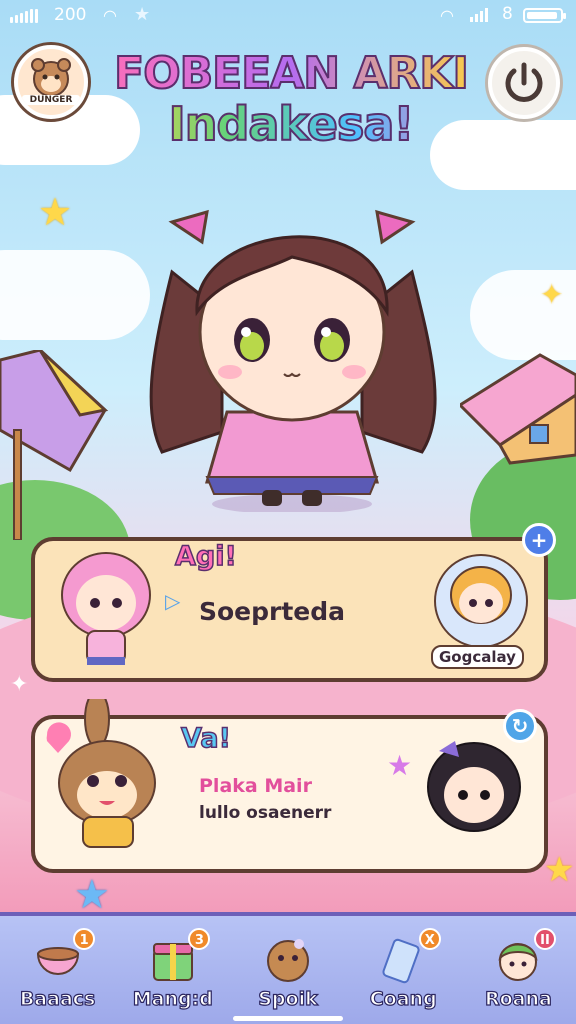  I want to click on status-bar: 200 ◠ ★ ◠ 8, so click(288, 15).